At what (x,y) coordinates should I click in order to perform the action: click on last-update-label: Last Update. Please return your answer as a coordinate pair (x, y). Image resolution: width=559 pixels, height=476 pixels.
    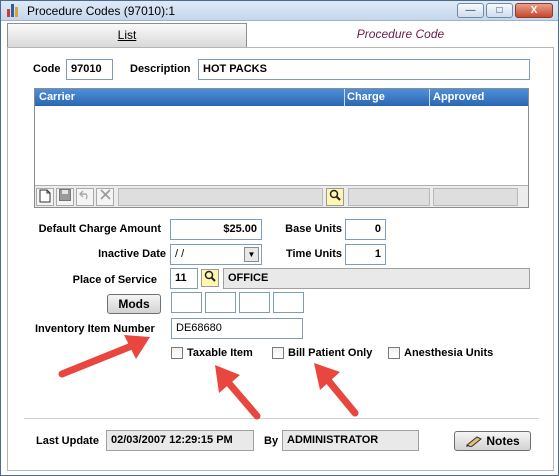
    Looking at the image, I should click on (67, 441).